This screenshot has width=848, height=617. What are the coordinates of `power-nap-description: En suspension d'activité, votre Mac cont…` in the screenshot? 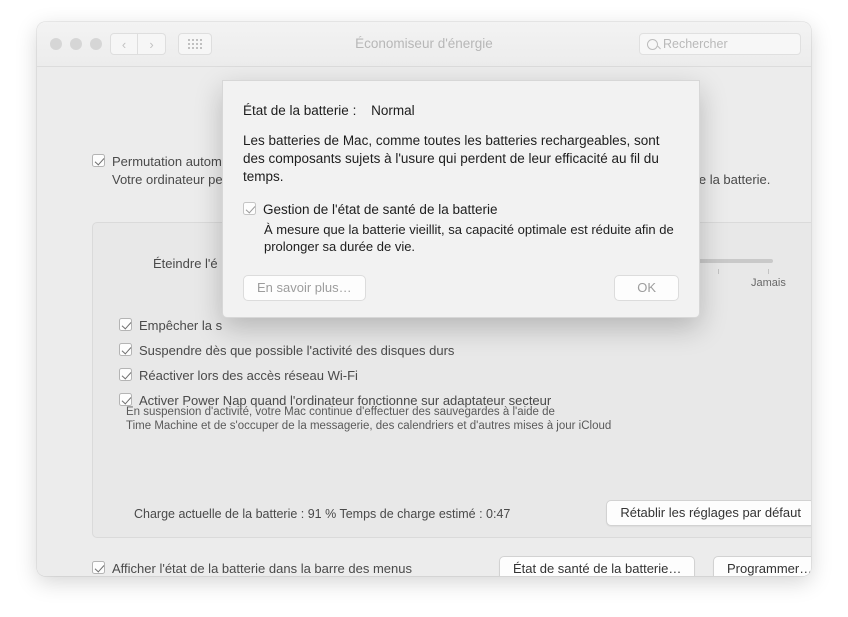 It's located at (368, 419).